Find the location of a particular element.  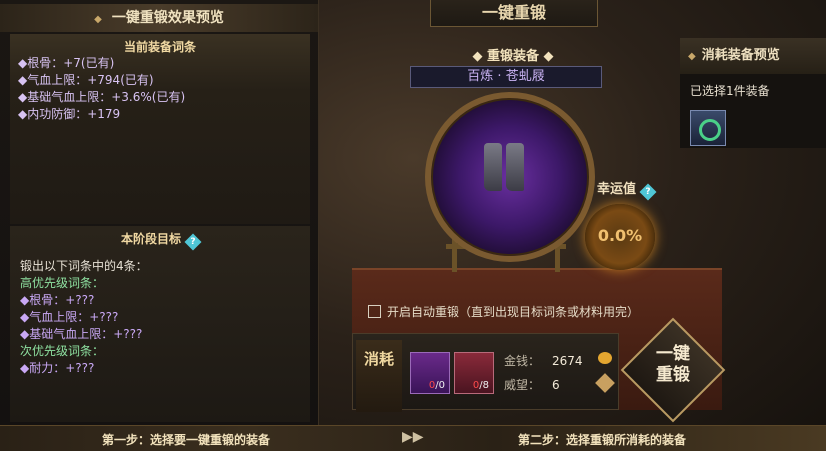

ring-icon is located at coordinates (710, 130).